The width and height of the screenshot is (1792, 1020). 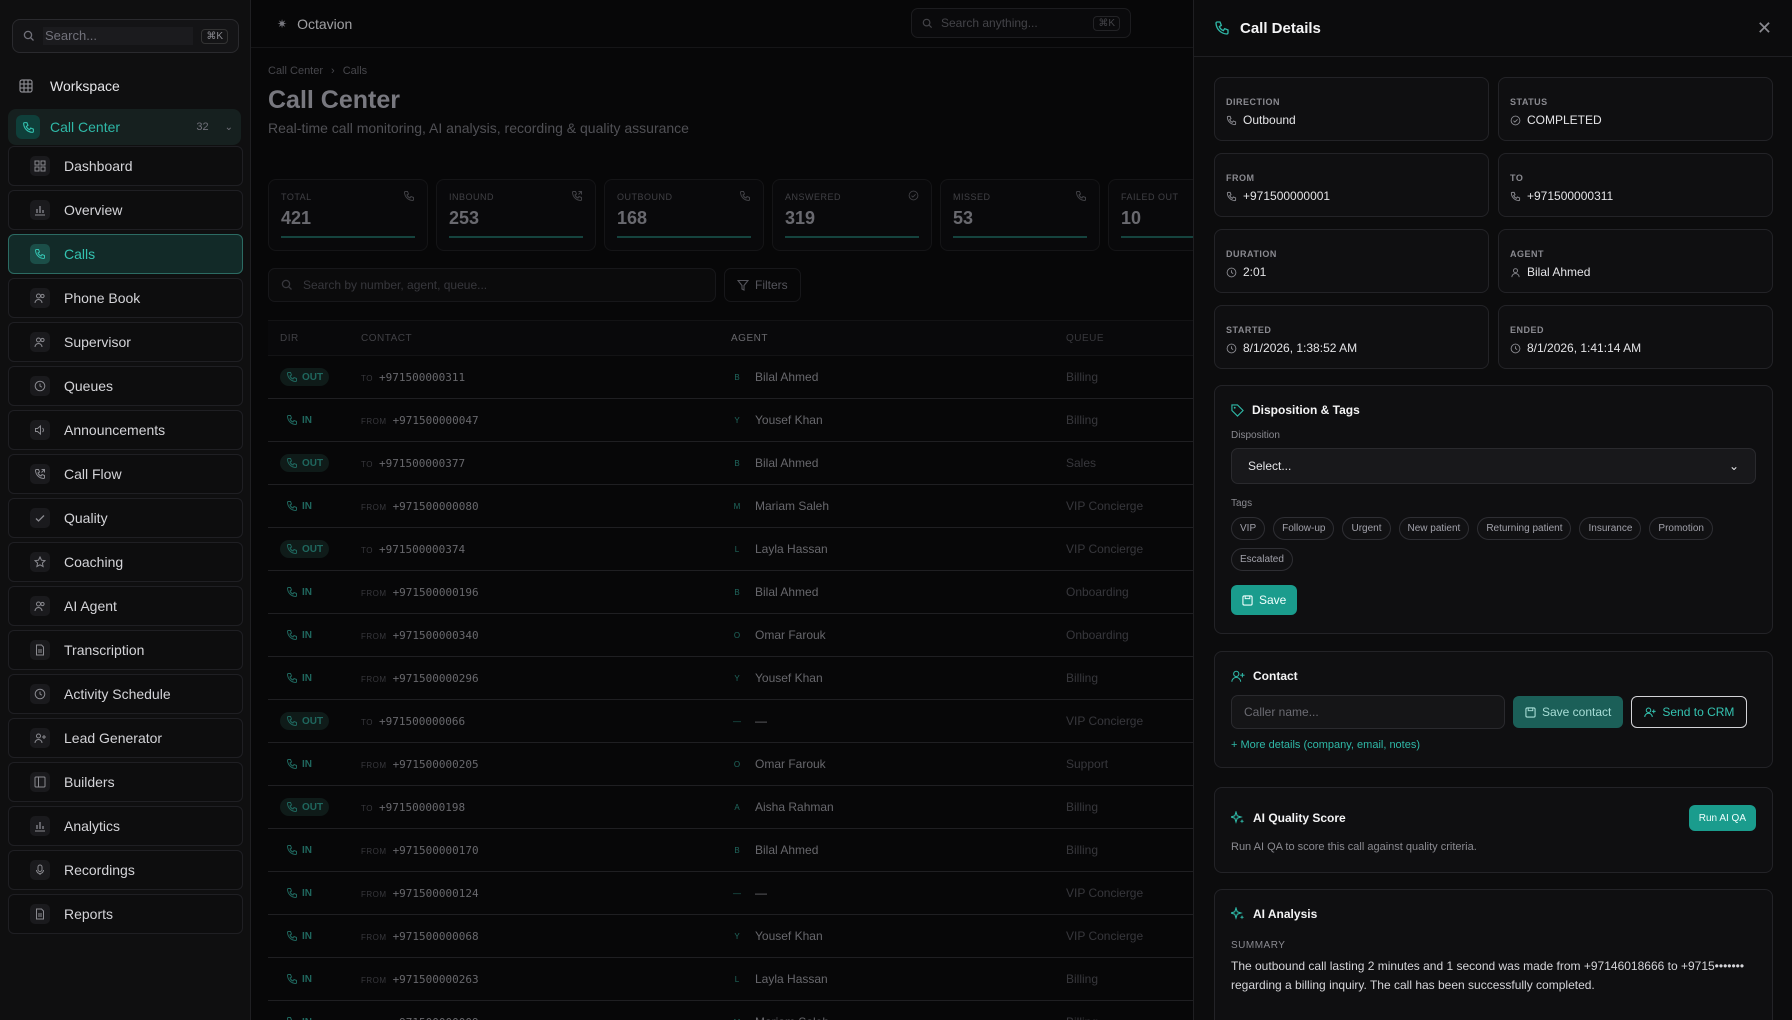 What do you see at coordinates (125, 782) in the screenshot?
I see `sidebar-item-builders: Builders` at bounding box center [125, 782].